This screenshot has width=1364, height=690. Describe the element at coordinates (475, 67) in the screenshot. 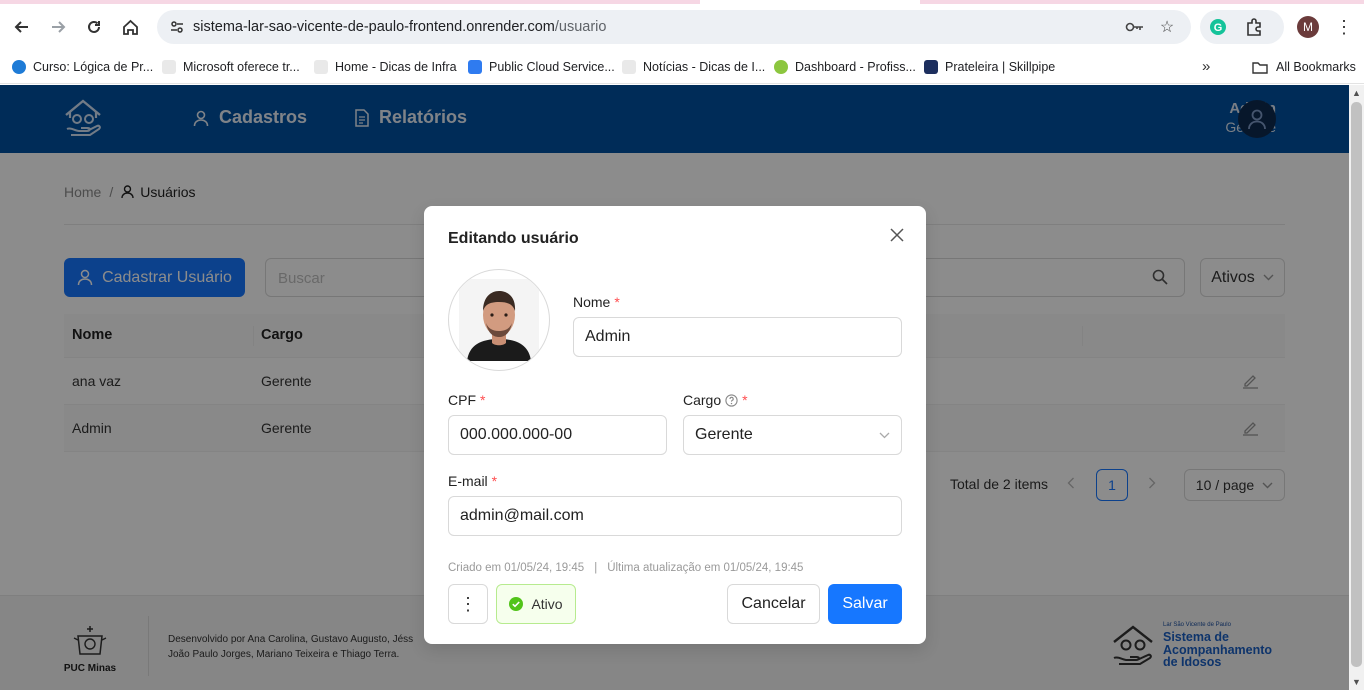

I see `cloud-favicon-icon` at that location.